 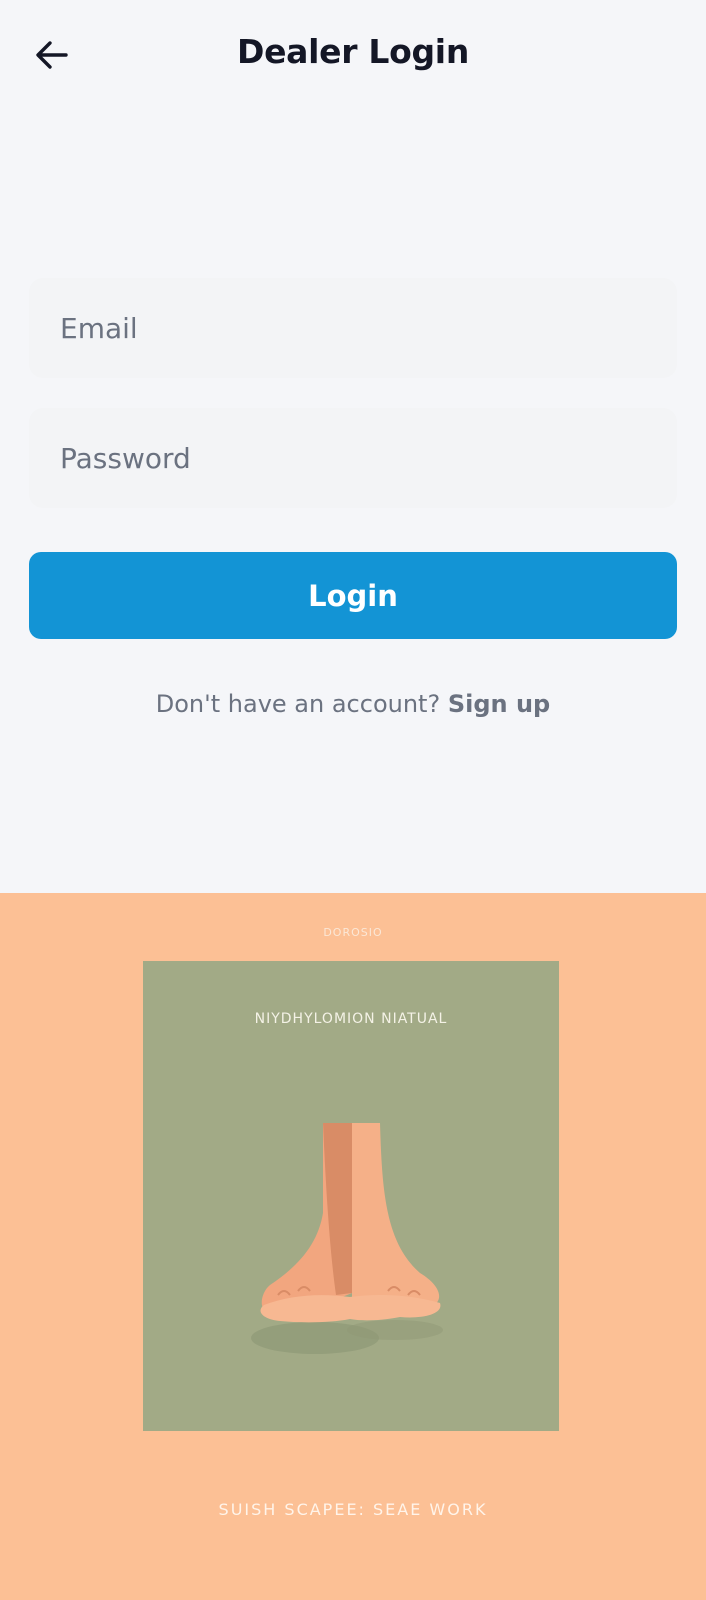 What do you see at coordinates (499, 704) in the screenshot?
I see `signup-link: Sign up` at bounding box center [499, 704].